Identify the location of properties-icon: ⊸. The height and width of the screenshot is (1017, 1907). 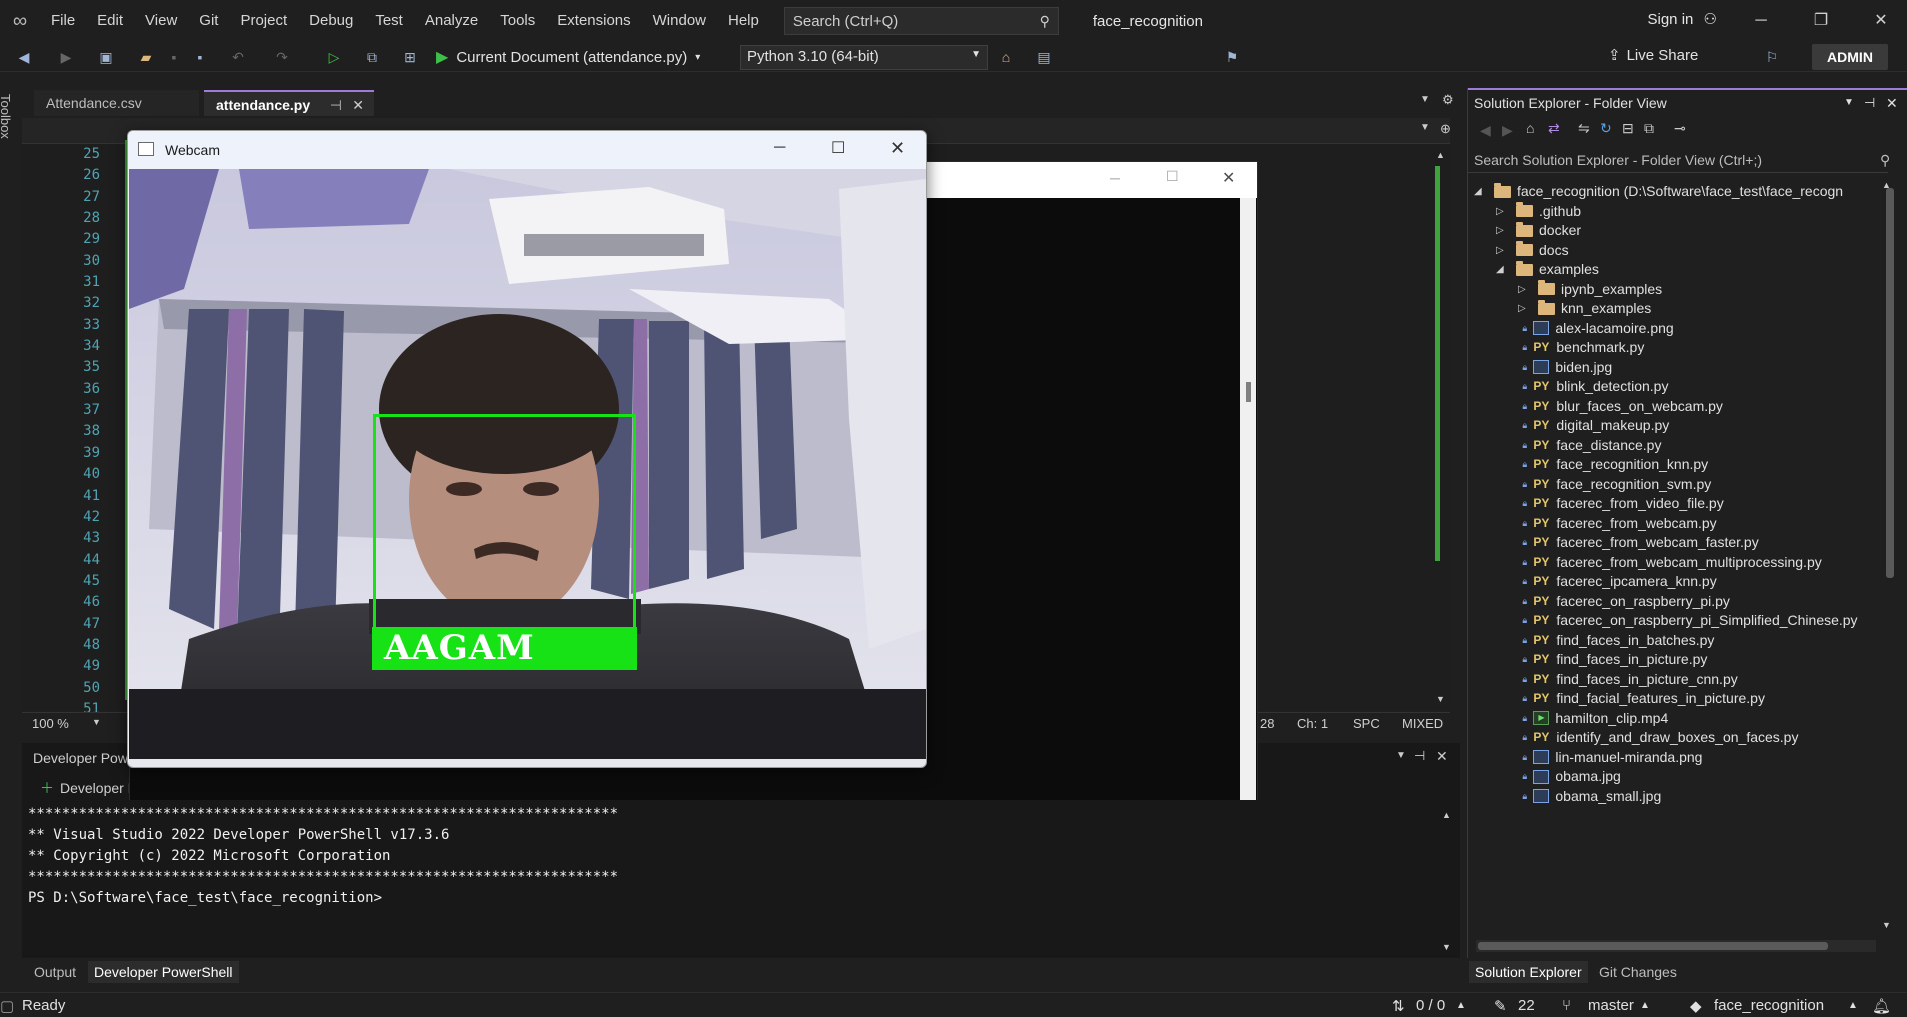
(1680, 128).